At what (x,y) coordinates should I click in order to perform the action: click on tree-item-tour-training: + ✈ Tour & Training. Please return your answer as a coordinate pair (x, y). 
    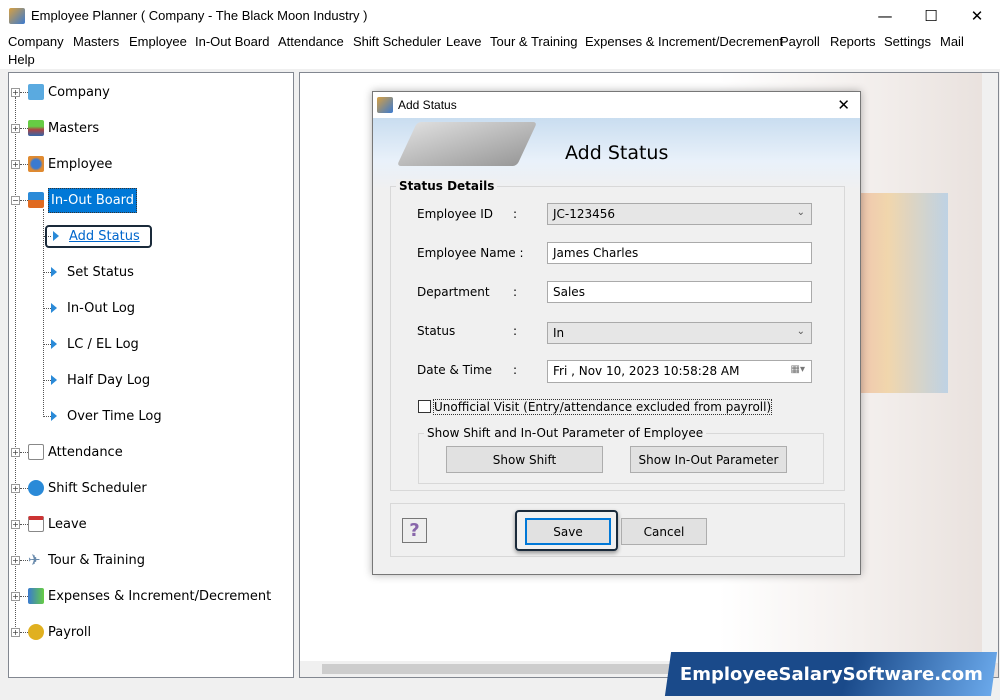
    Looking at the image, I should click on (78, 560).